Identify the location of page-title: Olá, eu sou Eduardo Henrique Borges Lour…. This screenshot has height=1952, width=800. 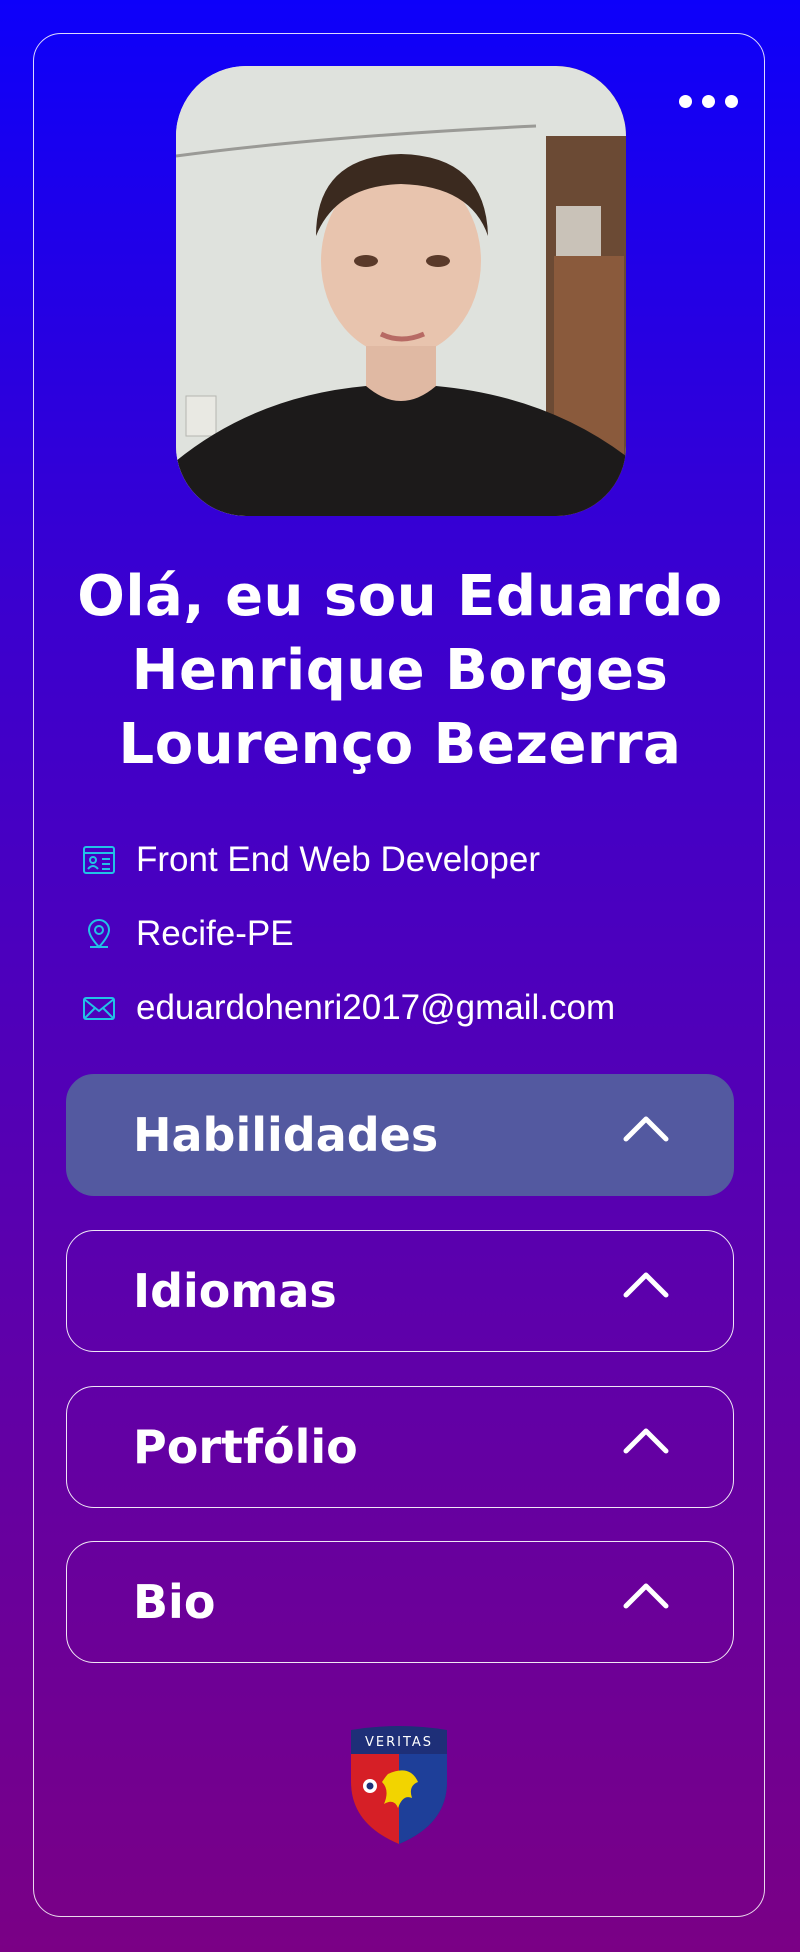
(400, 670).